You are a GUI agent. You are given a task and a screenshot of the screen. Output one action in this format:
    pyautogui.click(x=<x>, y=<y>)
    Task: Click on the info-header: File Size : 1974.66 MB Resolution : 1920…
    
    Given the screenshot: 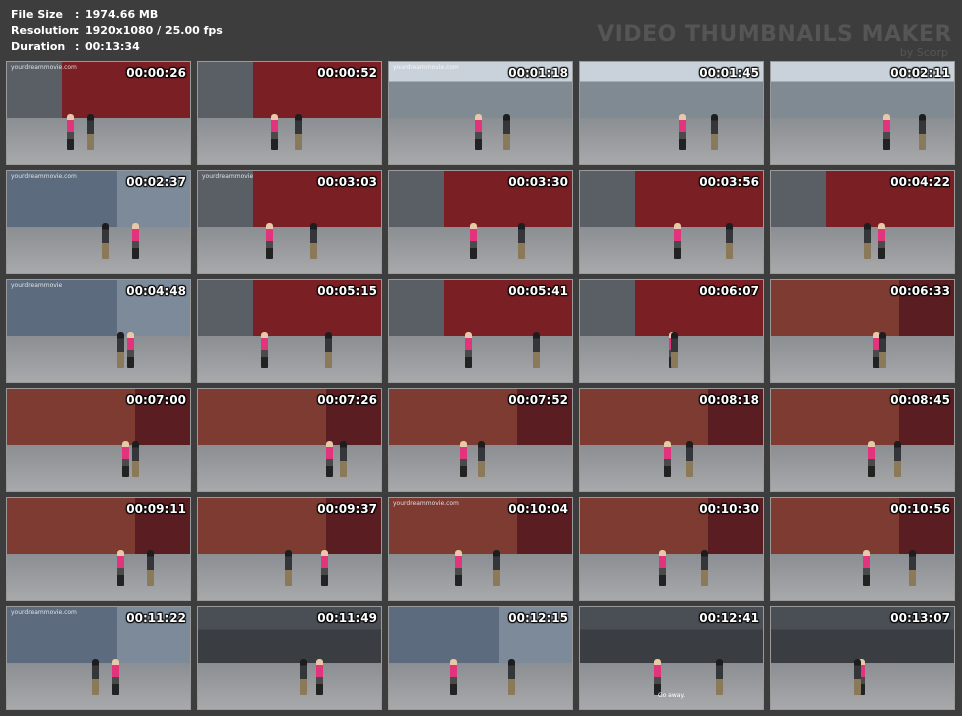 What is the action you would take?
    pyautogui.click(x=481, y=30)
    